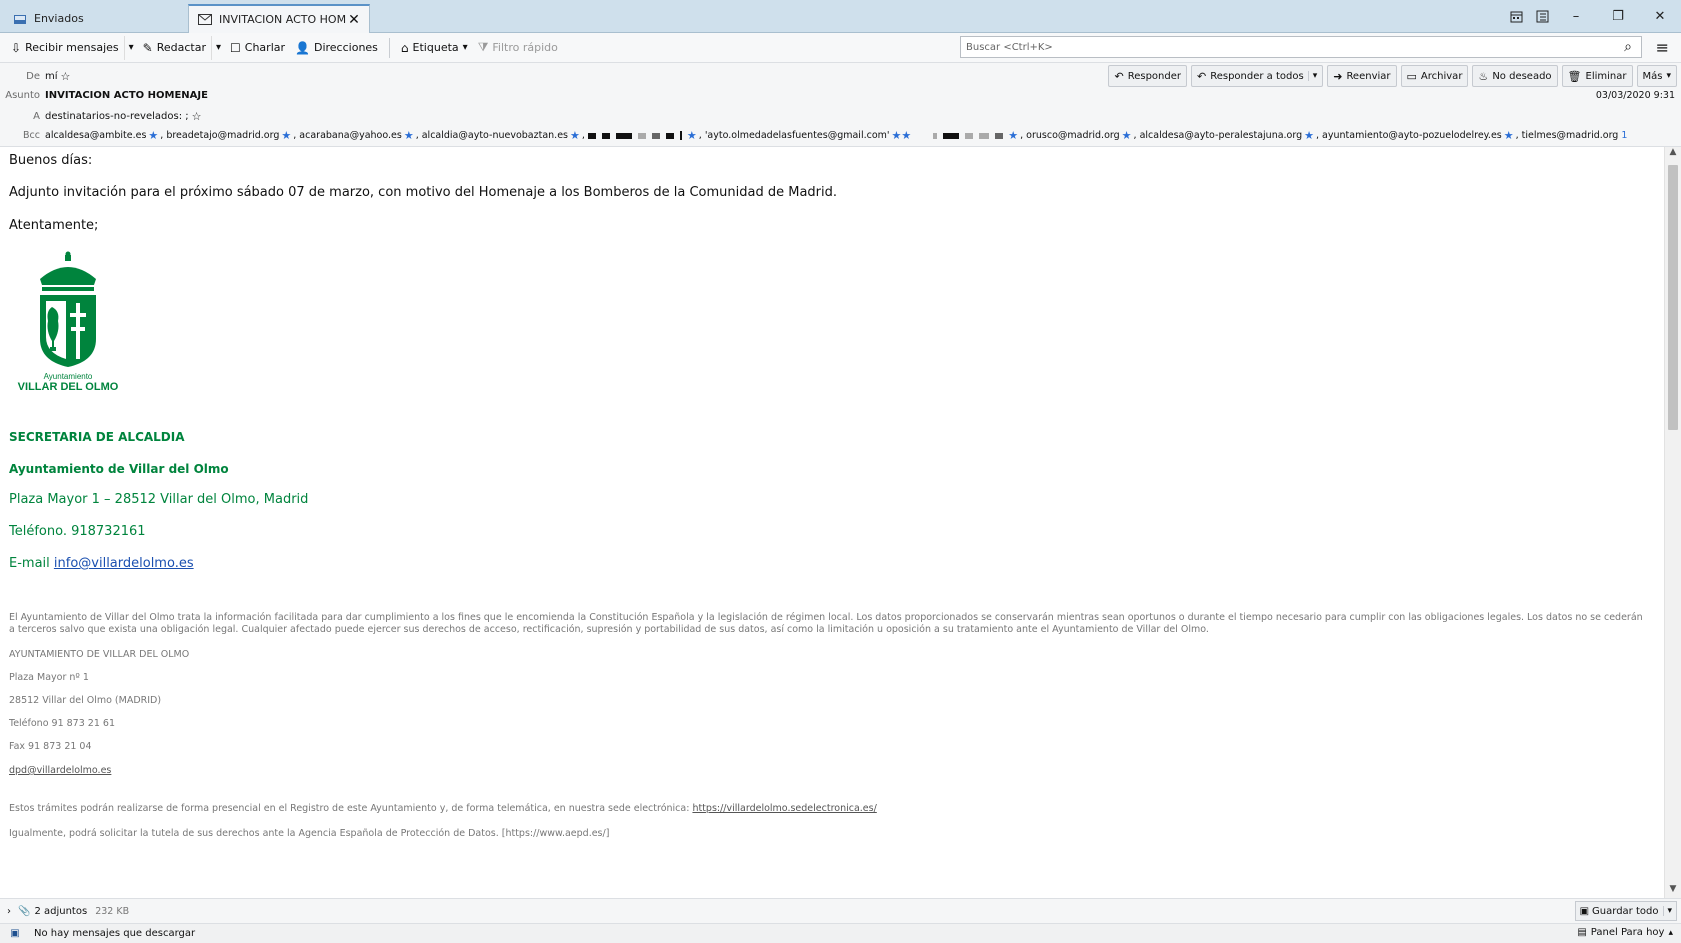 This screenshot has height=943, width=1681. I want to click on archive-button: ▭ Archivar, so click(1434, 76).